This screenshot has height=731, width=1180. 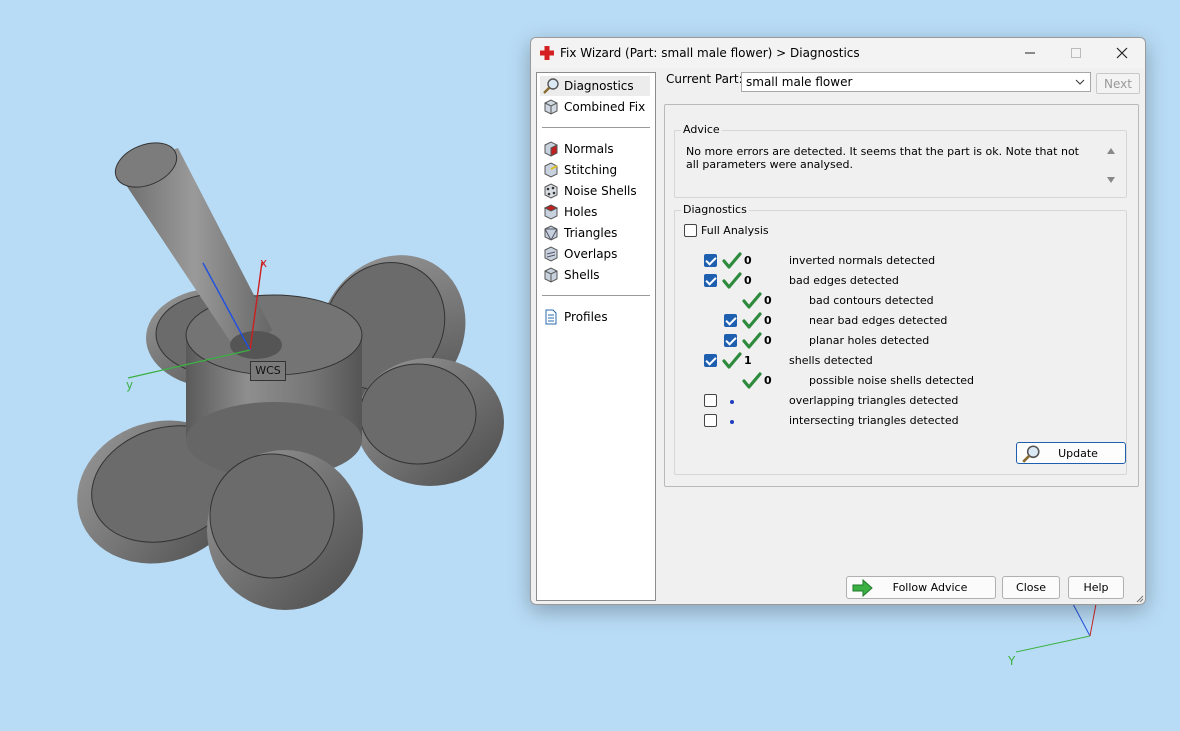 I want to click on nav-item-profiles: Profiles, so click(x=595, y=317).